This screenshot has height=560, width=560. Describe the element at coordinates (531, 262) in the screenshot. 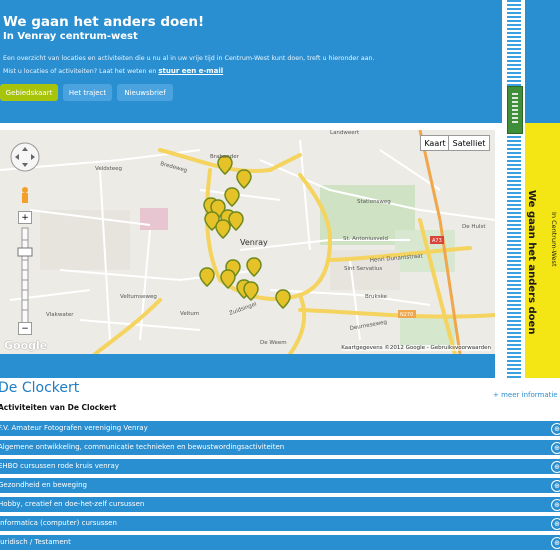

I see `side-panel-title: We gaan het anders doen` at that location.